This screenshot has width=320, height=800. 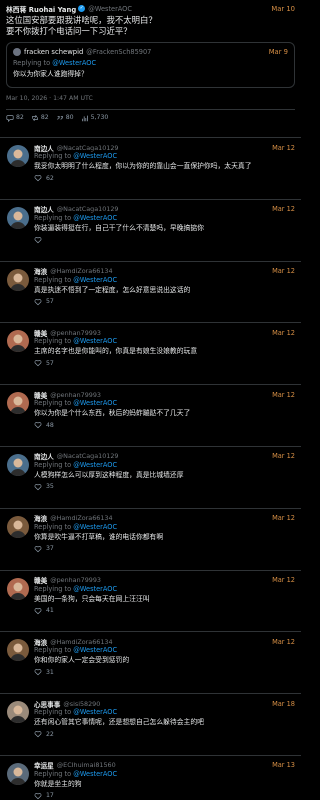 I want to click on main-tweet-text-line: 这位国安部要跟我讲啥呢，我不太明白？, so click(x=81, y=20).